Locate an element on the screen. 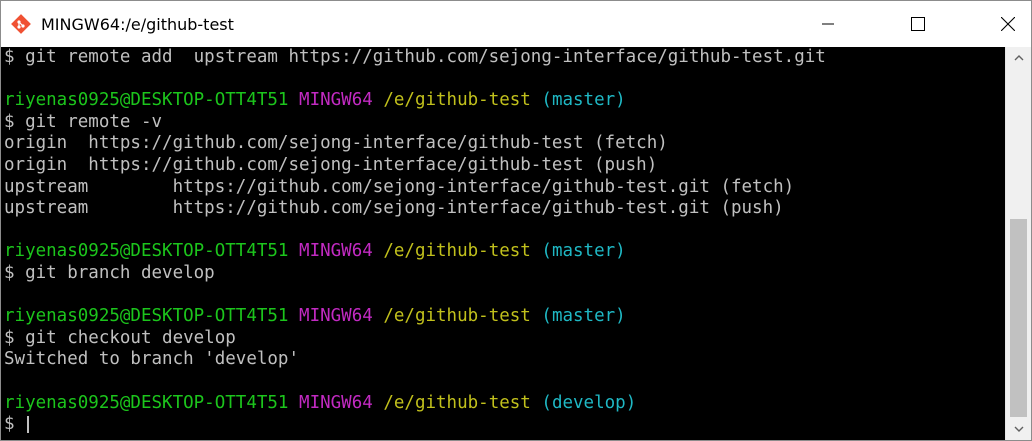 This screenshot has height=441, width=1032. prompt-symbol: $ is located at coordinates (15, 424).